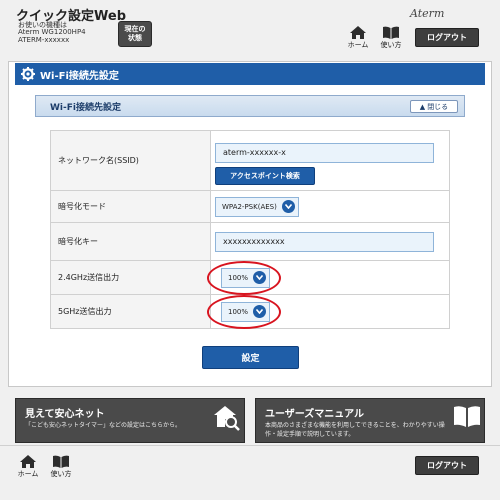 The width and height of the screenshot is (500, 500). What do you see at coordinates (52, 32) in the screenshot?
I see `device-model: Aterm WG1200HP4` at bounding box center [52, 32].